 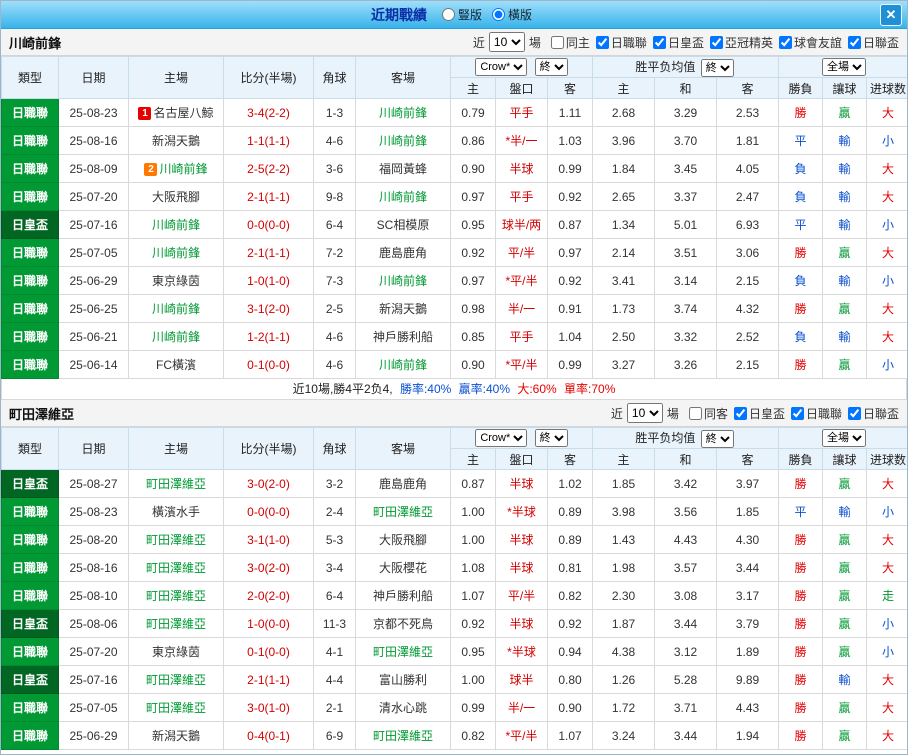 What do you see at coordinates (402, 568) in the screenshot?
I see `away-team-name: 大阪櫻花` at bounding box center [402, 568].